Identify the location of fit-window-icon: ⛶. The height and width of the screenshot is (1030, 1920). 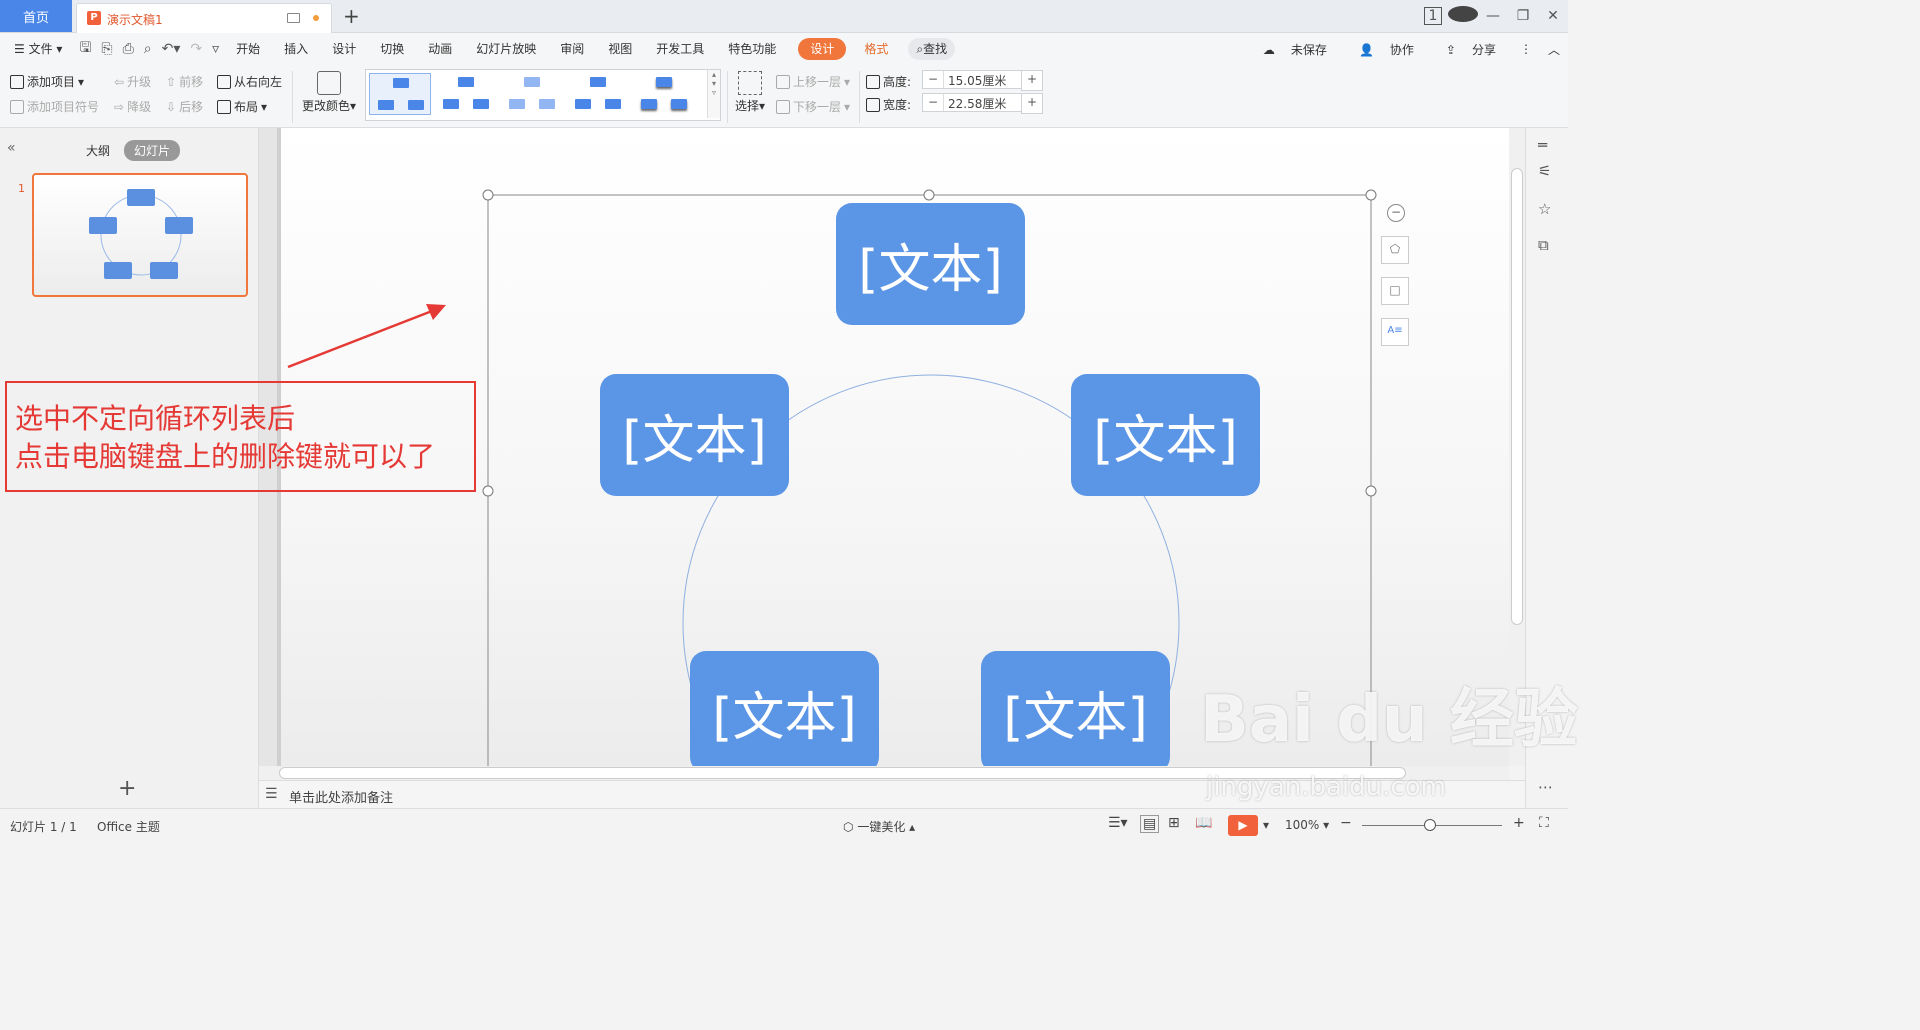
(1544, 823).